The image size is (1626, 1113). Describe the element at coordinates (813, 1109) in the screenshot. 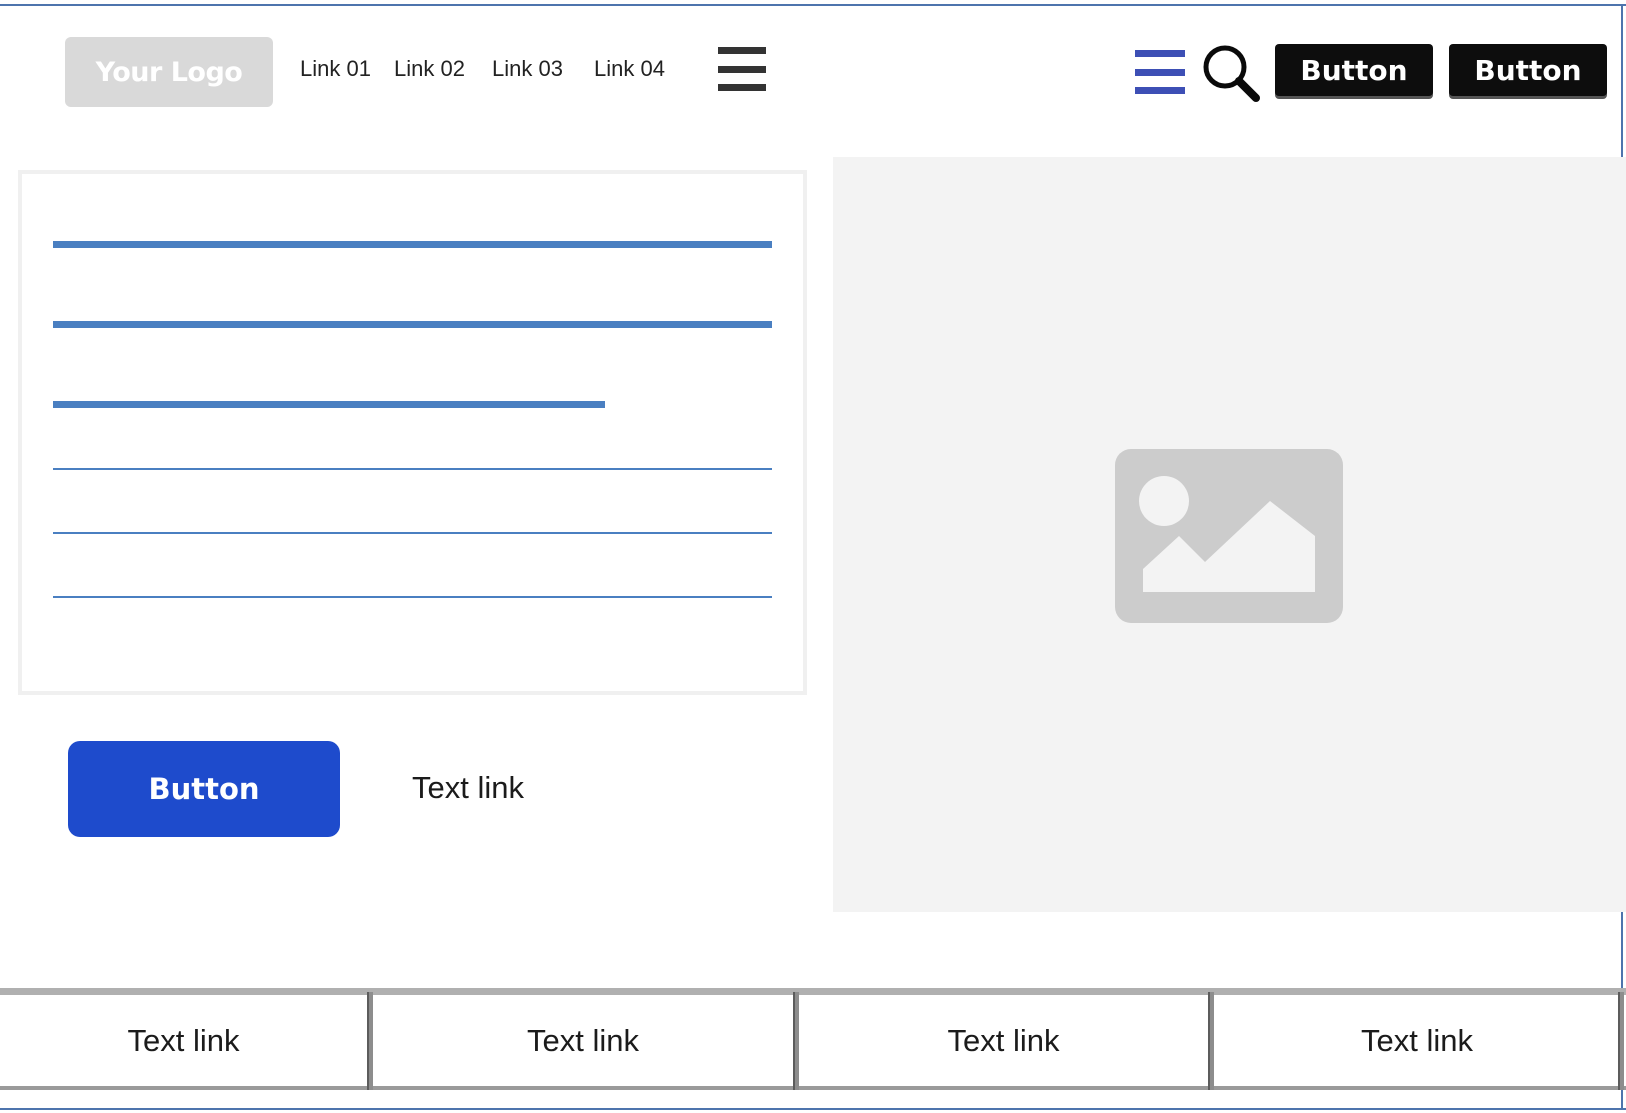

I see `frame-bottom-border` at that location.